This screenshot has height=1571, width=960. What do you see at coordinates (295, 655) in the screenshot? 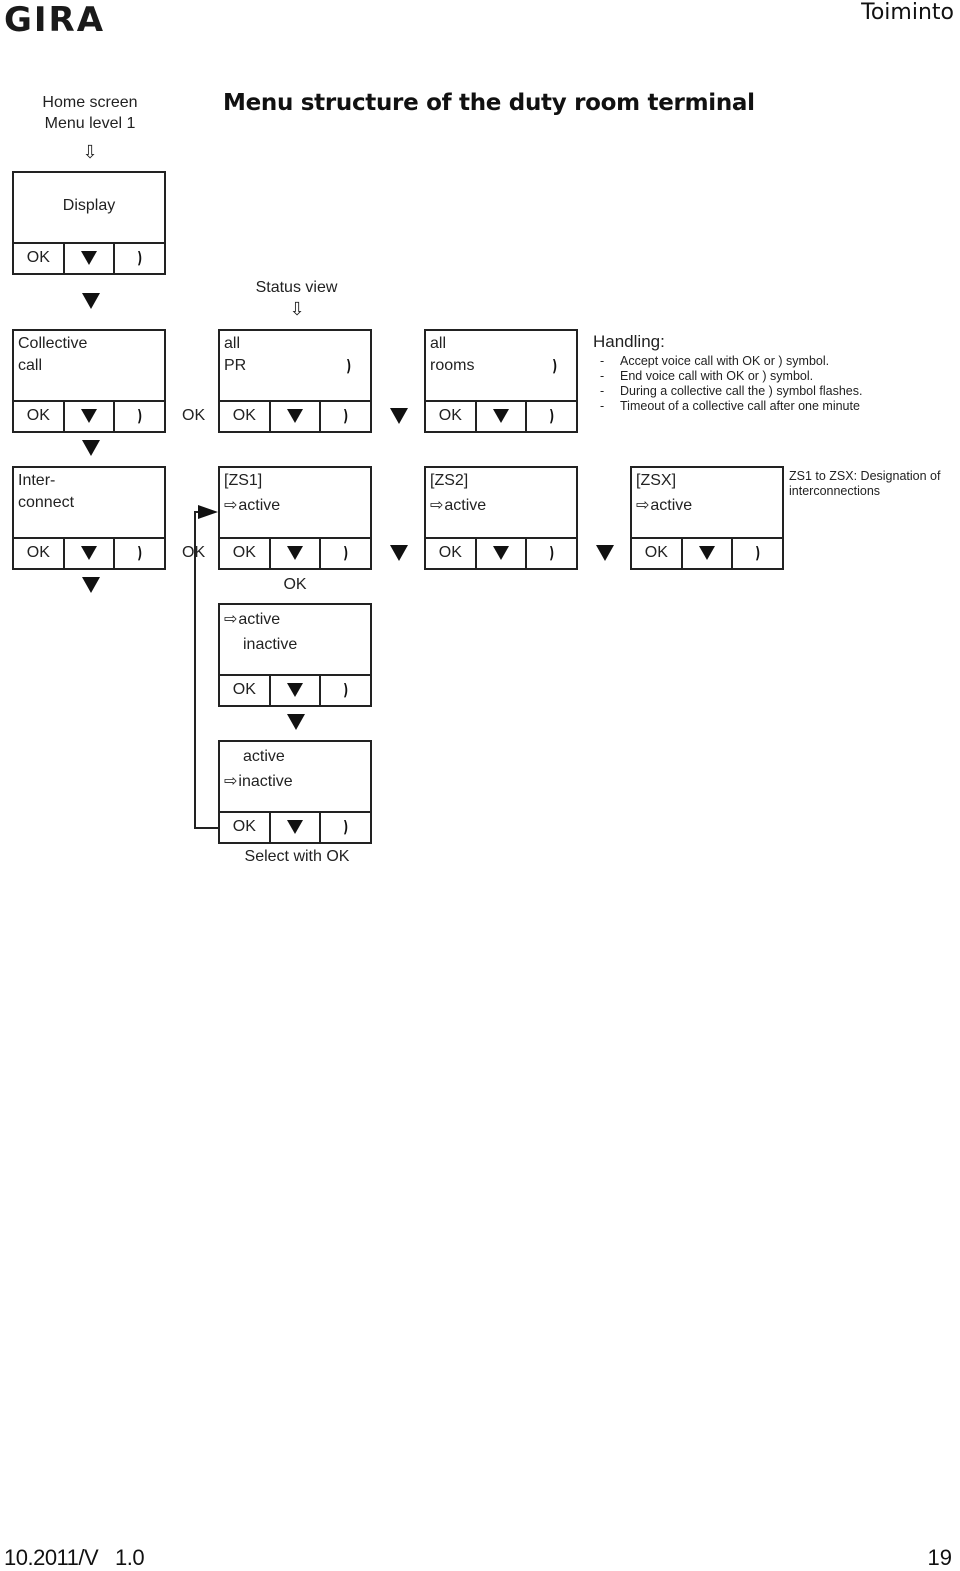
I see `terminal-select-active: ⇨active inactive OK )` at bounding box center [295, 655].